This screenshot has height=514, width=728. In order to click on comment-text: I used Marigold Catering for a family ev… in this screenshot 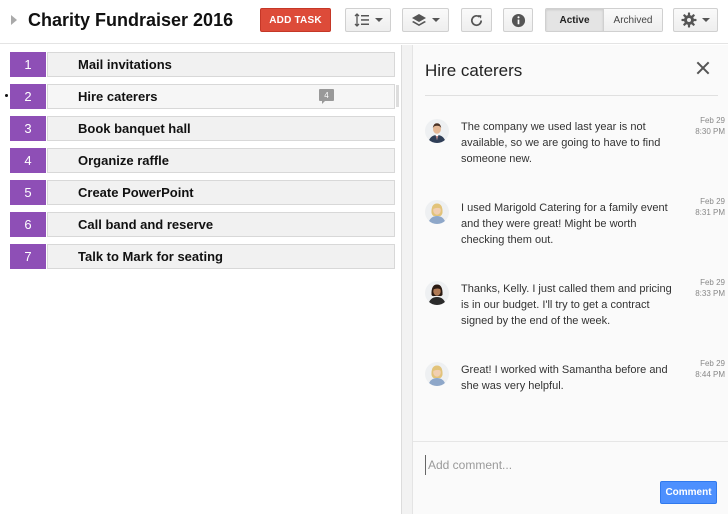, I will do `click(564, 224)`.